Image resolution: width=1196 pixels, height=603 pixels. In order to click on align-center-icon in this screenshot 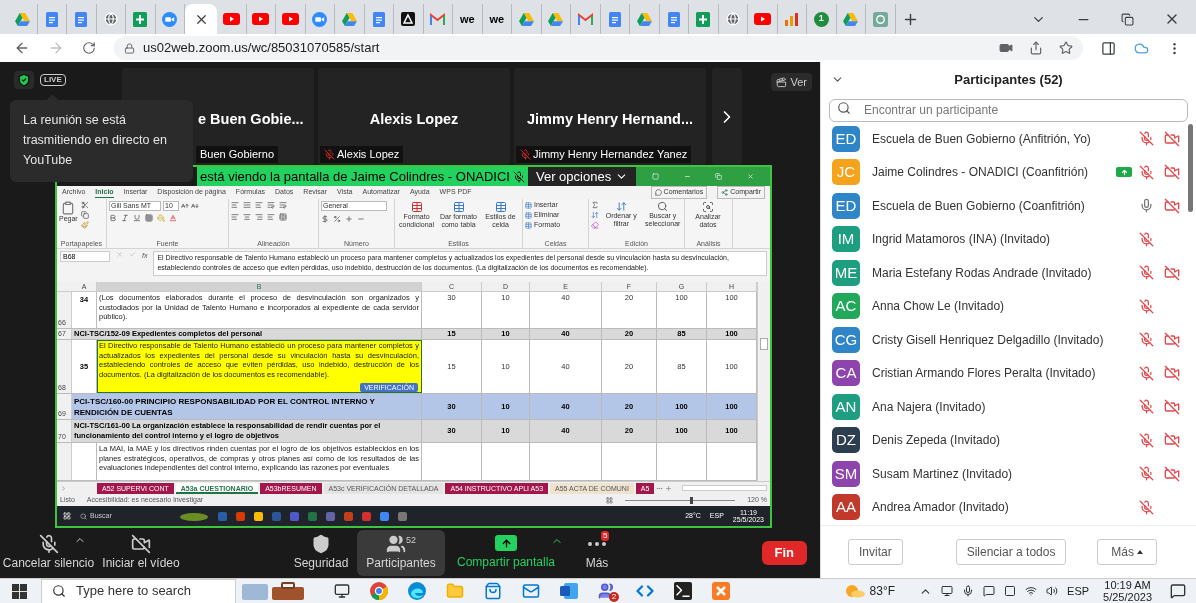, I will do `click(247, 217)`.